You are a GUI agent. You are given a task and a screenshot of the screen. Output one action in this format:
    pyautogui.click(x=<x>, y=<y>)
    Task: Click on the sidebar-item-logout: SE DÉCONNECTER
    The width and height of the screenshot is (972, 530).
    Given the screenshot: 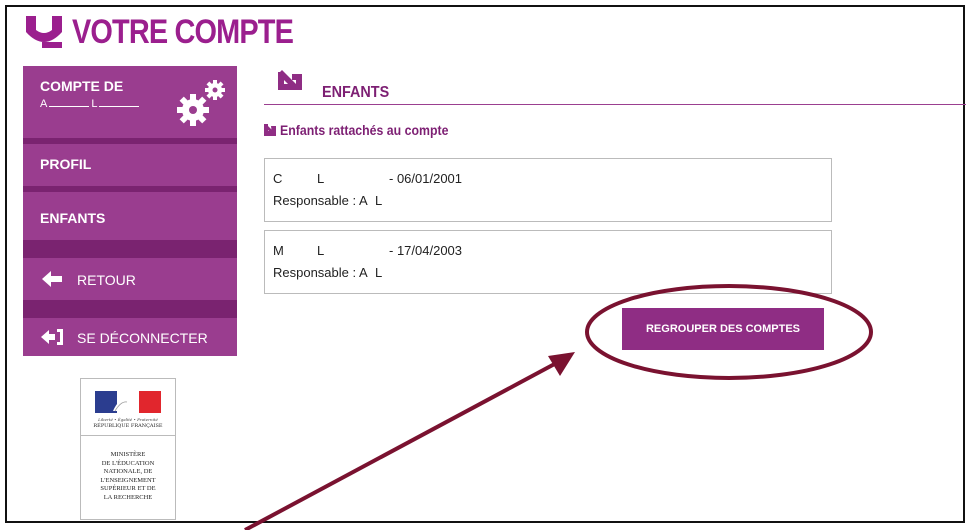 What is the action you would take?
    pyautogui.click(x=130, y=337)
    